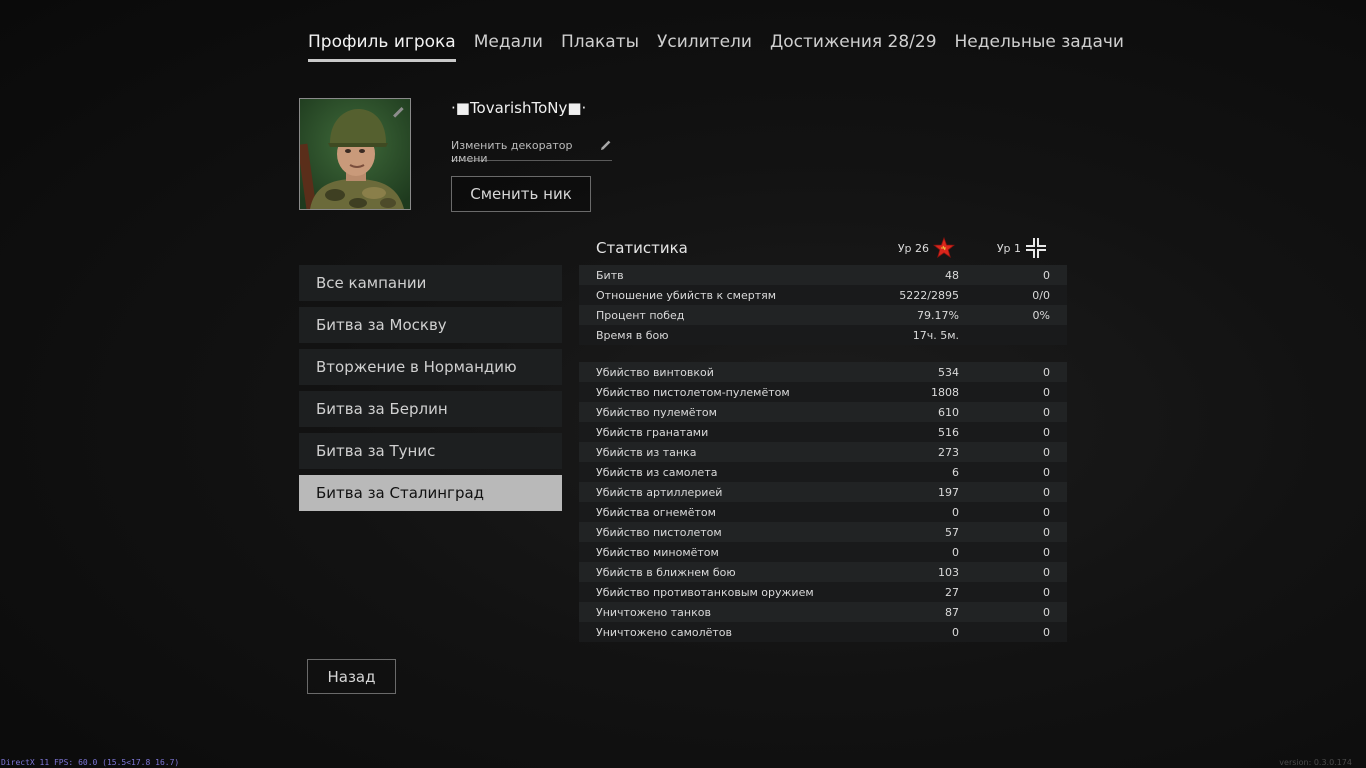  What do you see at coordinates (823, 275) in the screenshot?
I see `table-row: Битв 48 0` at bounding box center [823, 275].